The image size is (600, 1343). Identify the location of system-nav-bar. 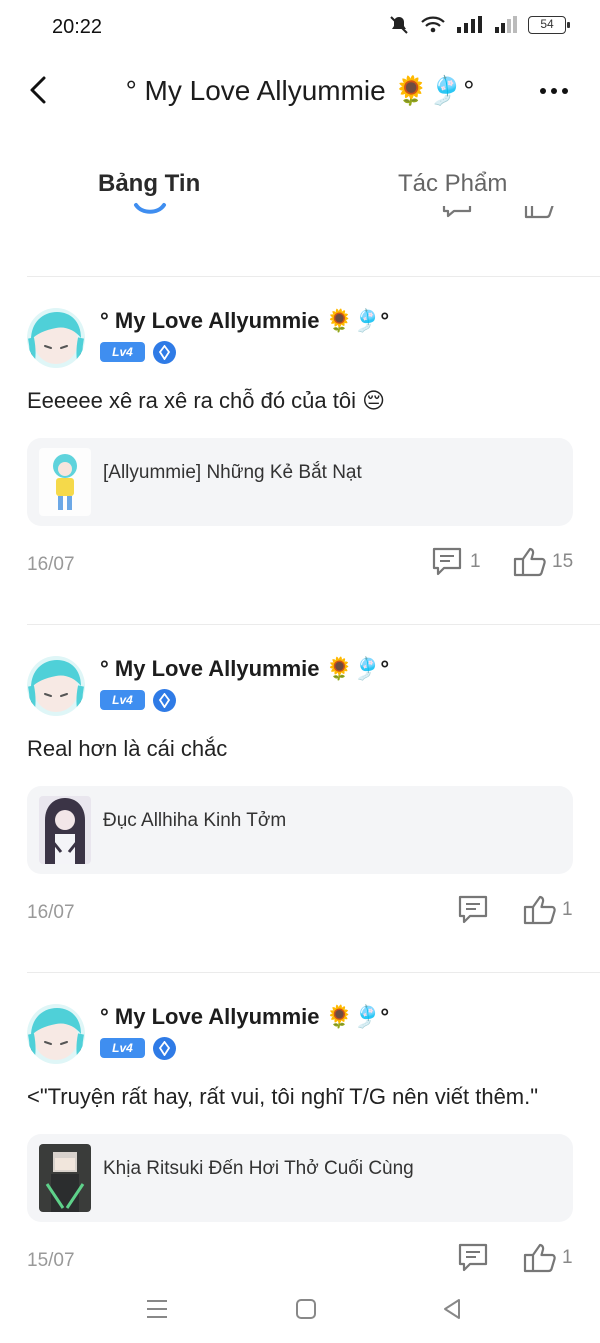
(300, 1311).